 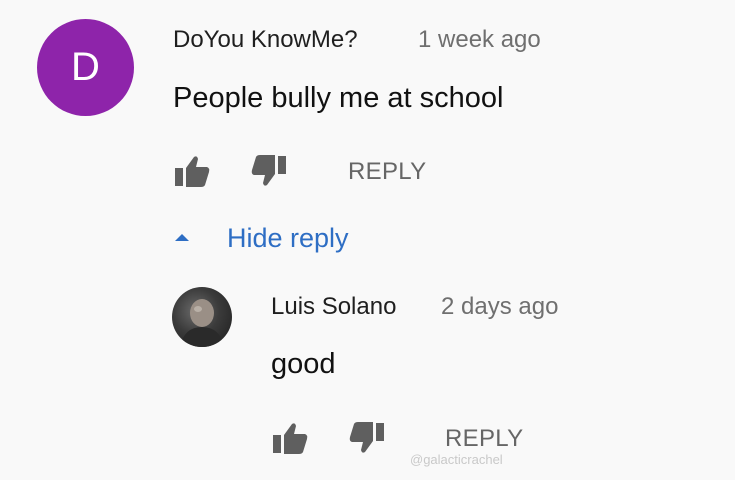 What do you see at coordinates (85, 67) in the screenshot?
I see `avatar: D` at bounding box center [85, 67].